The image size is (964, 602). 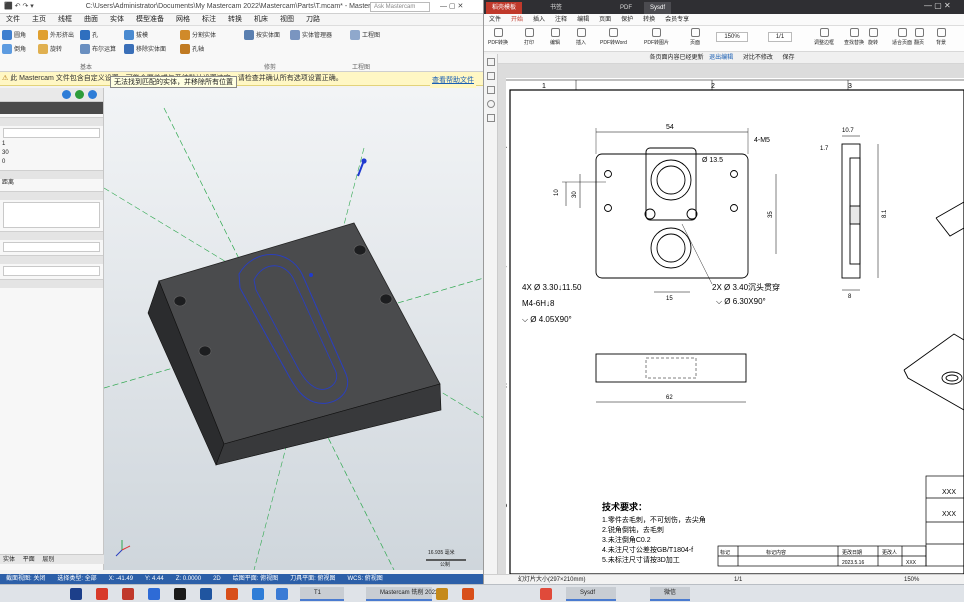 What do you see at coordinates (39, 20) in the screenshot?
I see `ribbon-tab-1: 主页` at bounding box center [39, 20].